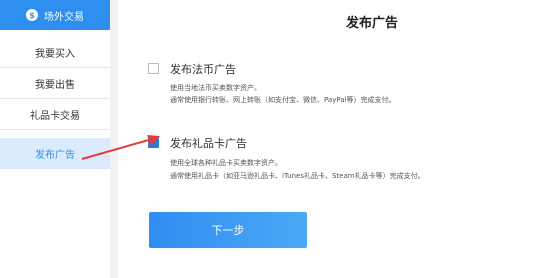 The height and width of the screenshot is (278, 550). Describe the element at coordinates (153, 142) in the screenshot. I see `gift-card-ad-checkbox` at that location.